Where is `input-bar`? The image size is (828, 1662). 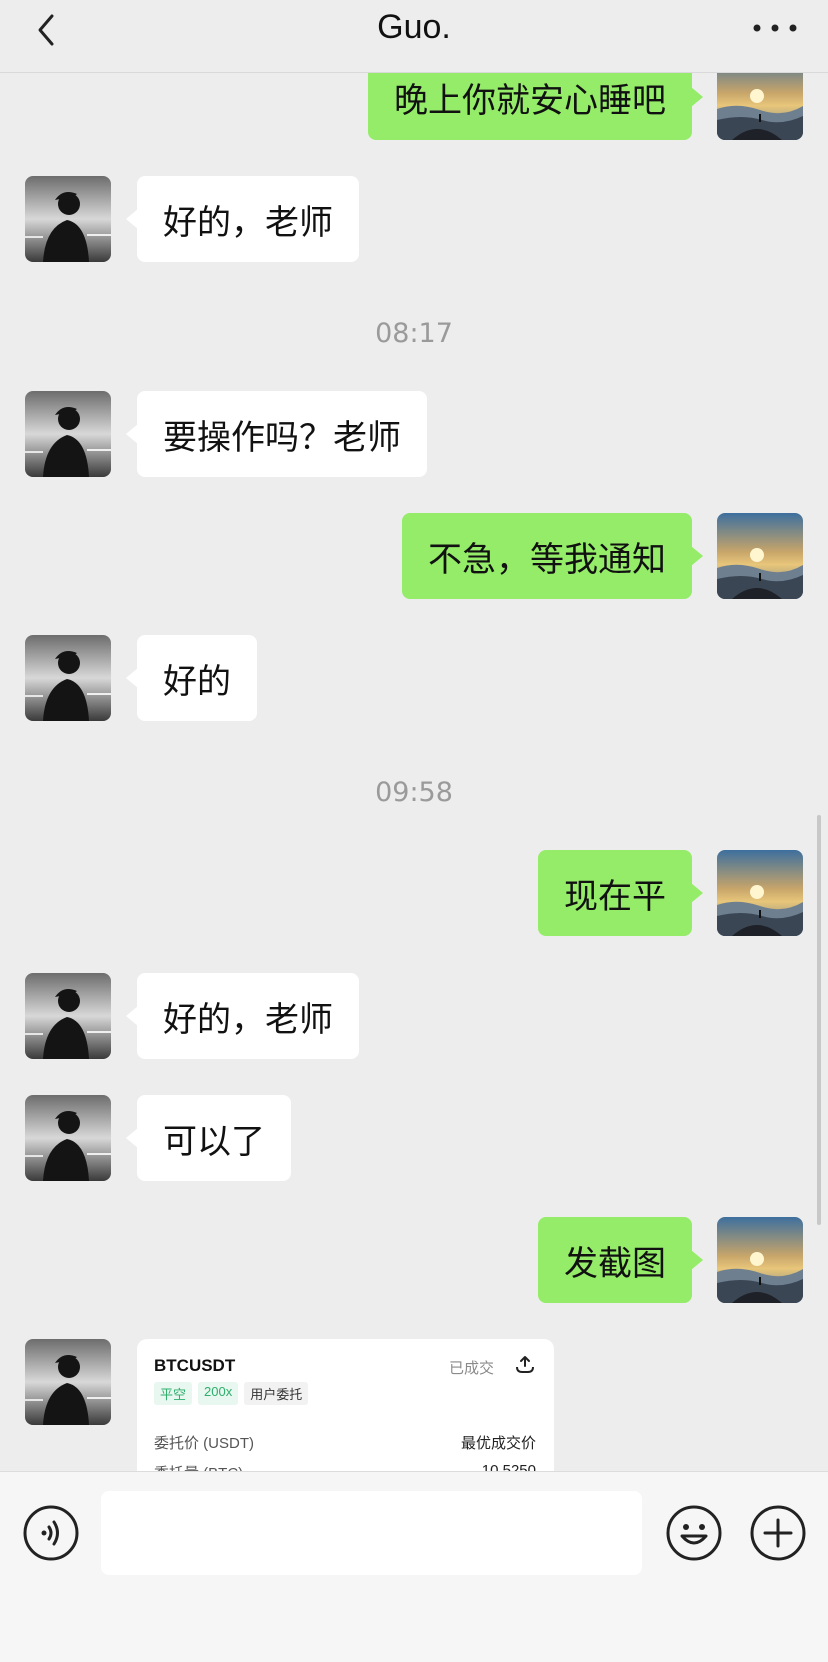
input-bar is located at coordinates (414, 1566).